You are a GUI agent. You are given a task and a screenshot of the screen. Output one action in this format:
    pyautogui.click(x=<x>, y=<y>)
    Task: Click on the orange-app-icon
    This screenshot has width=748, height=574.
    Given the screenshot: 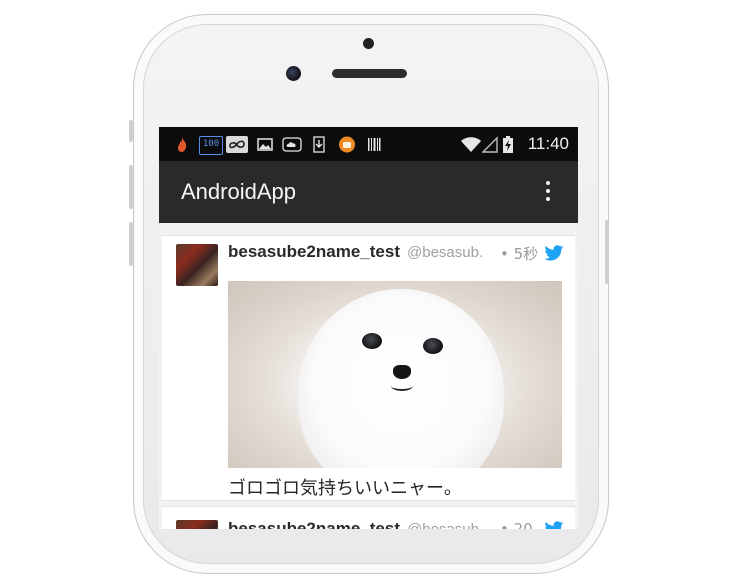 What is the action you would take?
    pyautogui.click(x=347, y=144)
    